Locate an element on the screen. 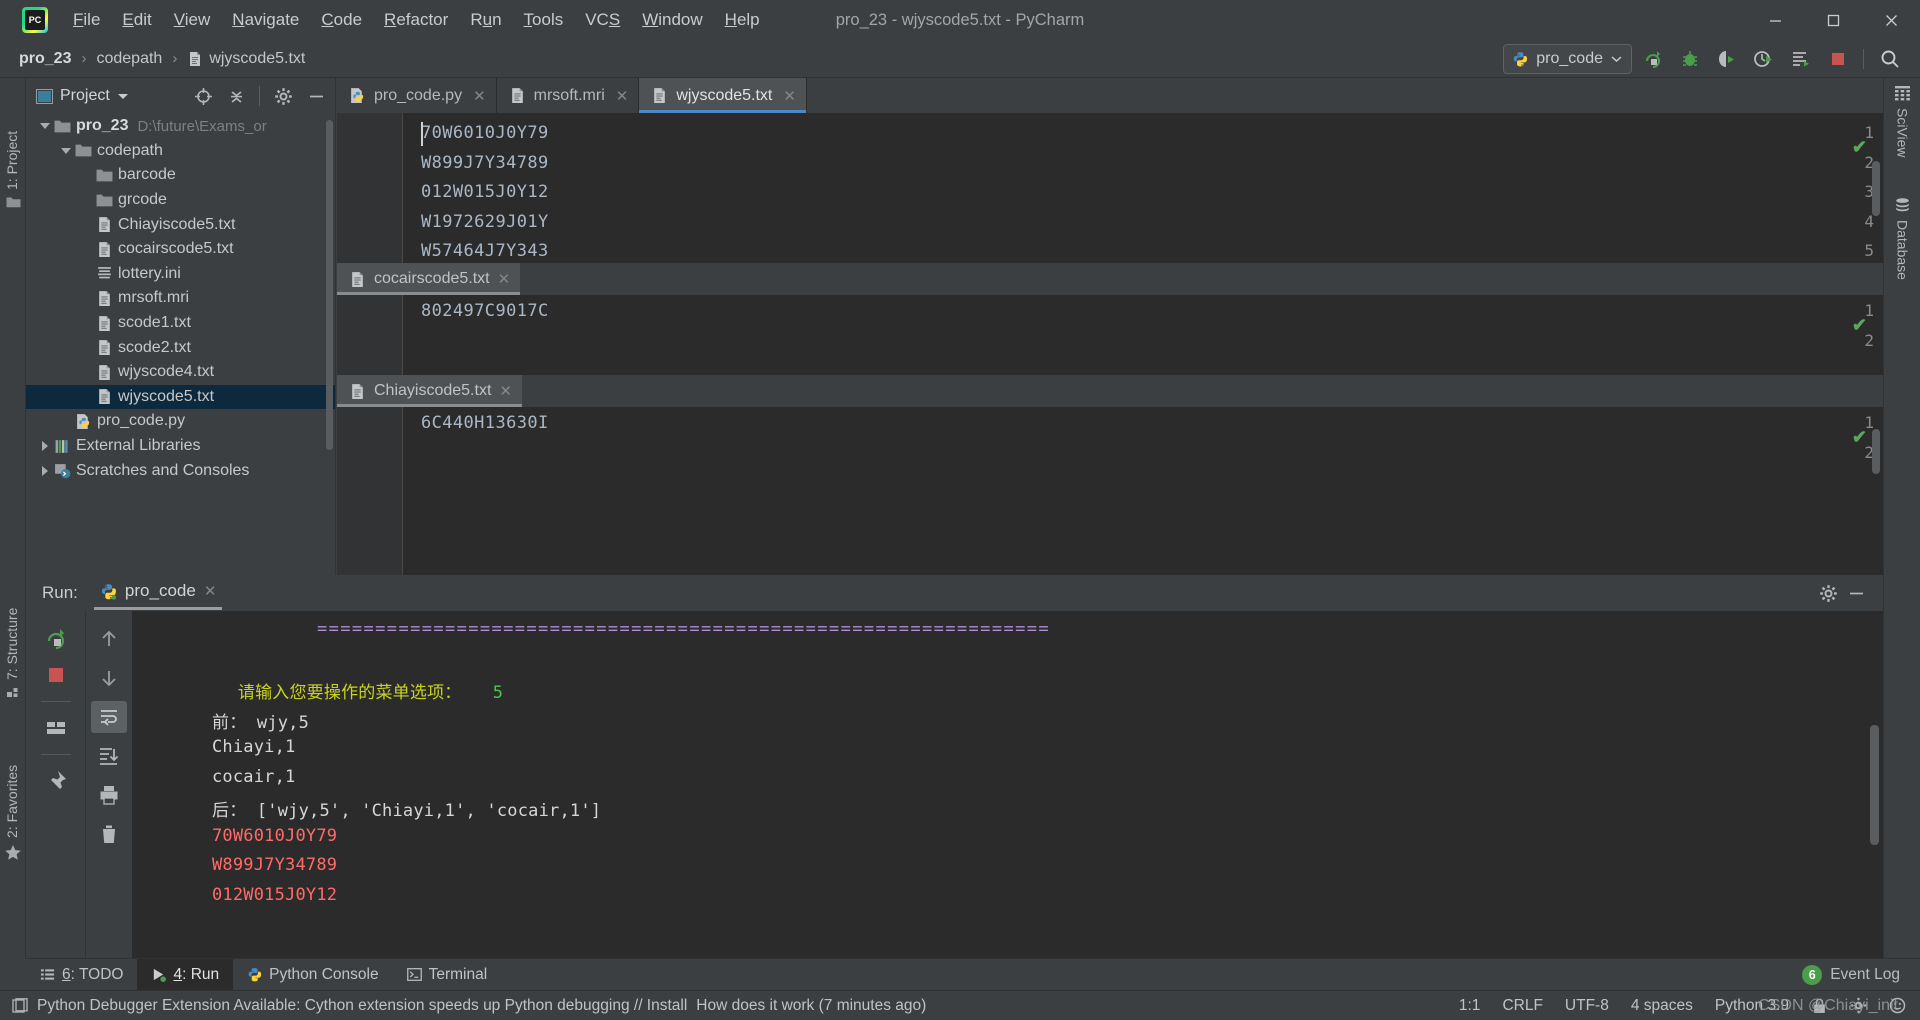 Image resolution: width=1920 pixels, height=1020 pixels. menu-item-refactor: Refactor is located at coordinates (416, 20).